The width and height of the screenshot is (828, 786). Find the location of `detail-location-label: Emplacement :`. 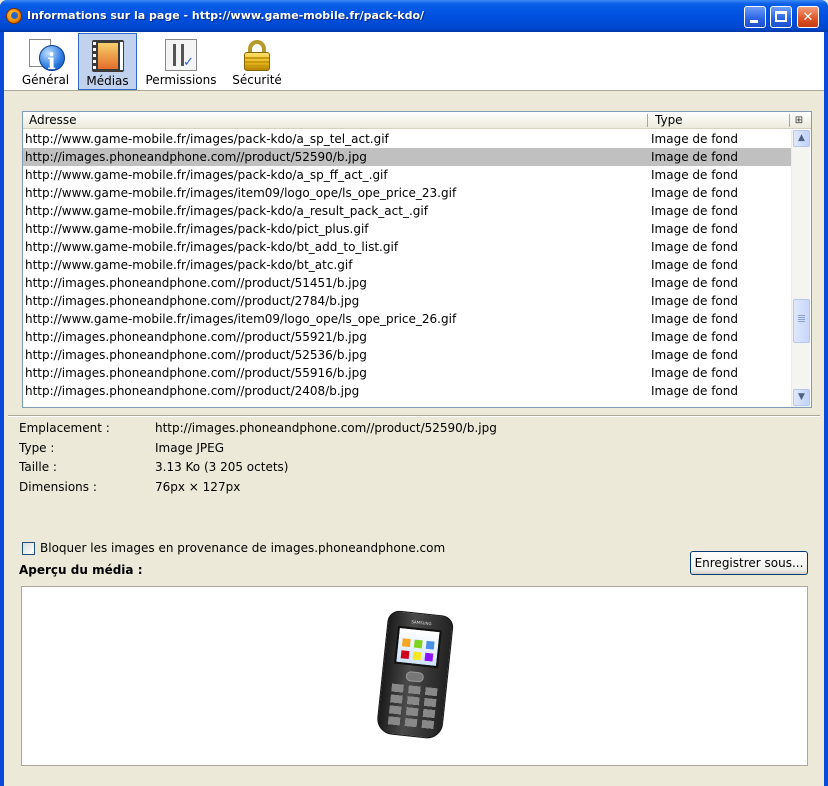

detail-location-label: Emplacement : is located at coordinates (64, 428).